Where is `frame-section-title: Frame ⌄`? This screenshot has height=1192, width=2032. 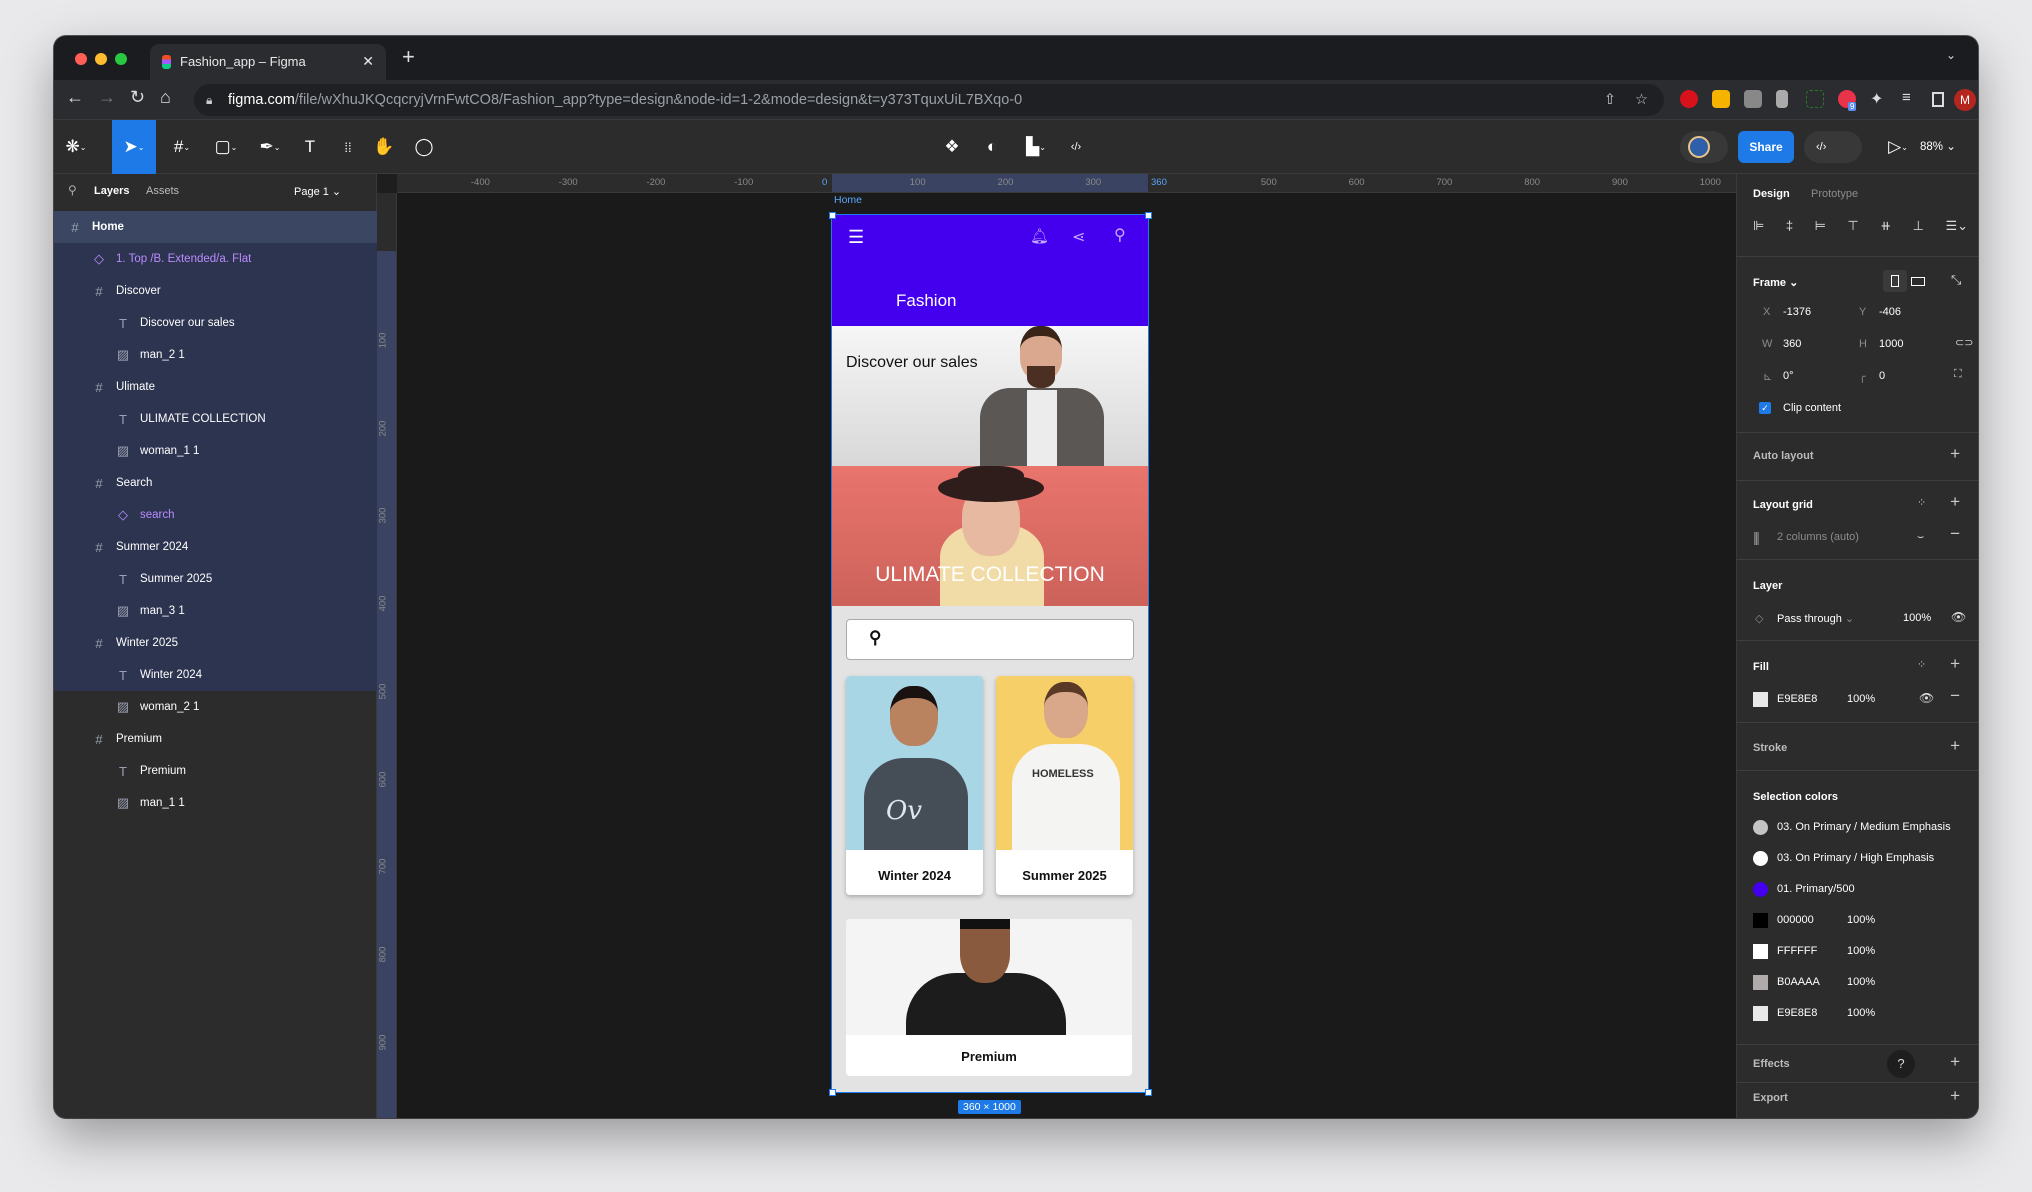 frame-section-title: Frame ⌄ is located at coordinates (1775, 282).